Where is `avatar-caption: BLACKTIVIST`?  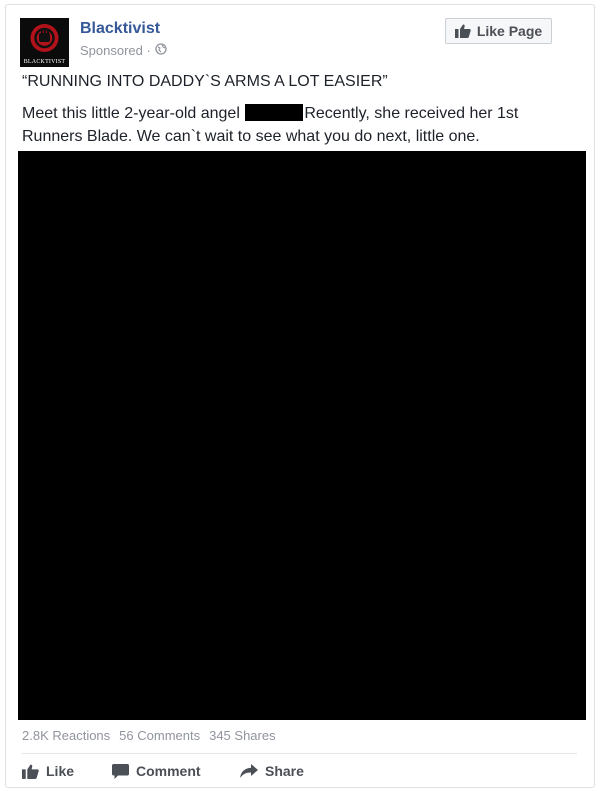 avatar-caption: BLACKTIVIST is located at coordinates (44, 62).